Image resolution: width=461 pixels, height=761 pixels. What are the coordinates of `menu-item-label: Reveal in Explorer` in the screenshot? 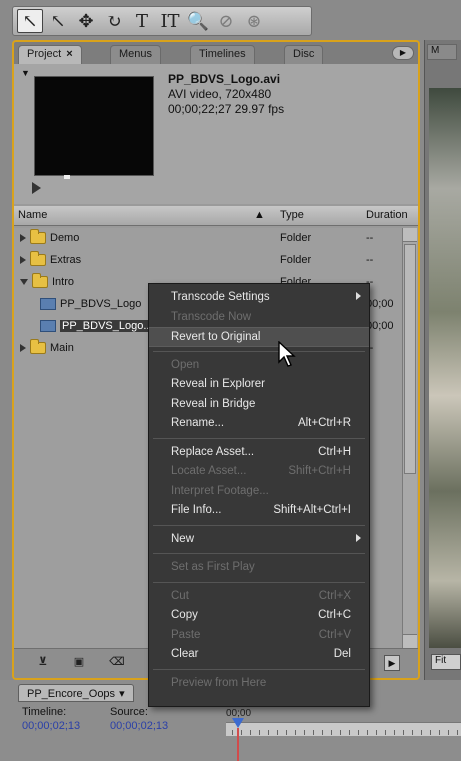 It's located at (218, 384).